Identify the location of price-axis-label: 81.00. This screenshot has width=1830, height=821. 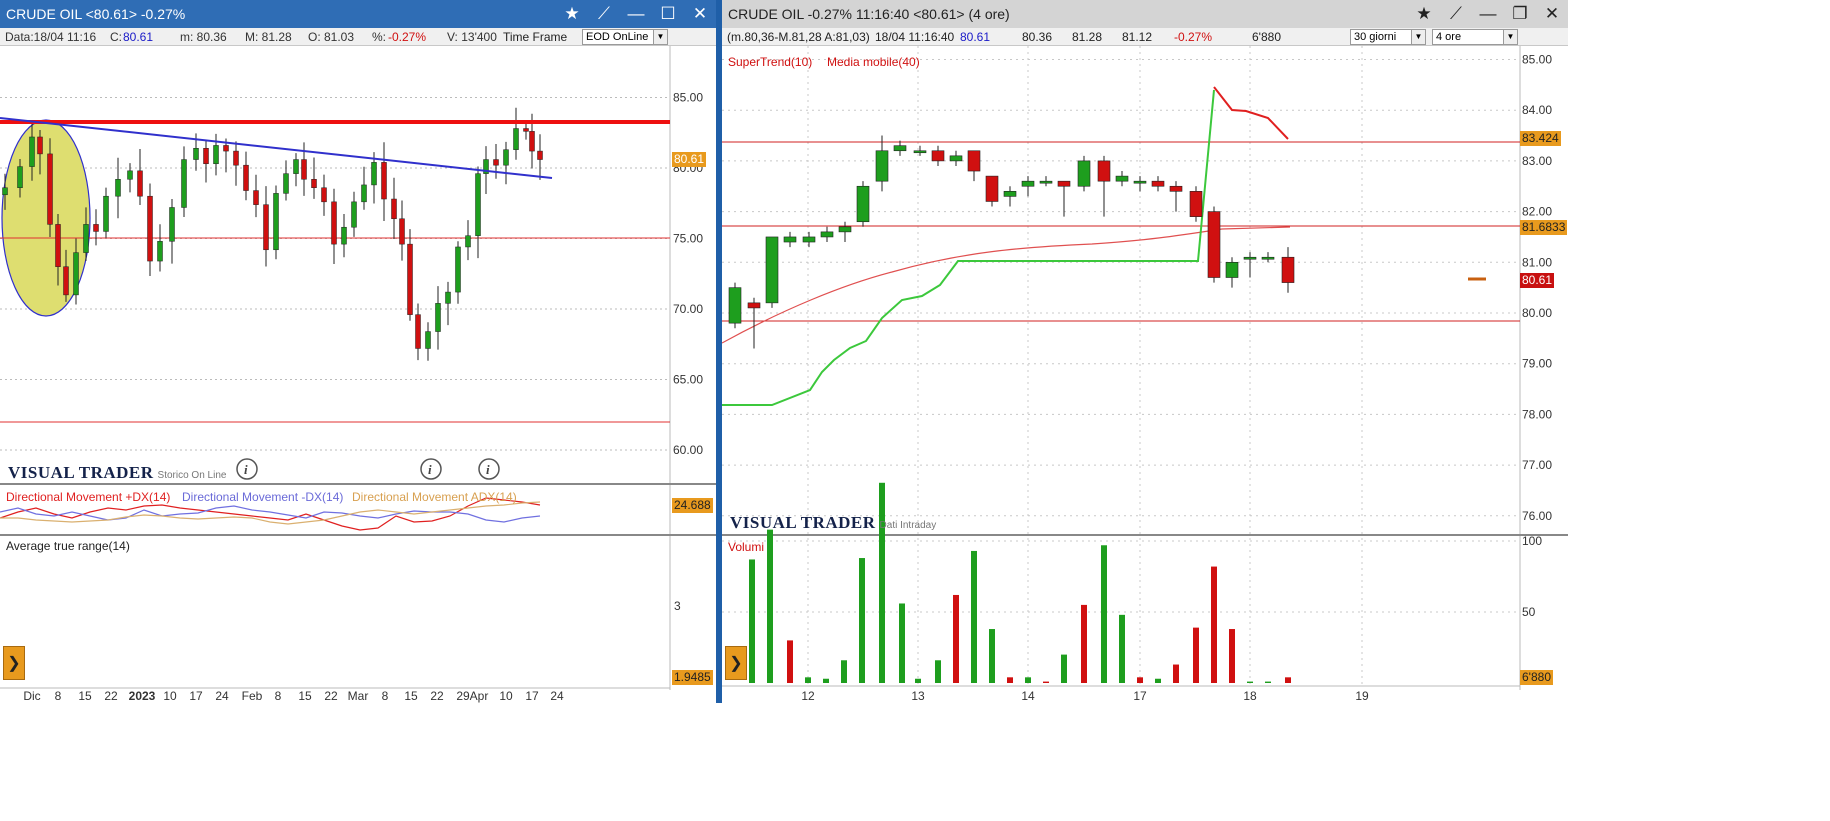
(1537, 262).